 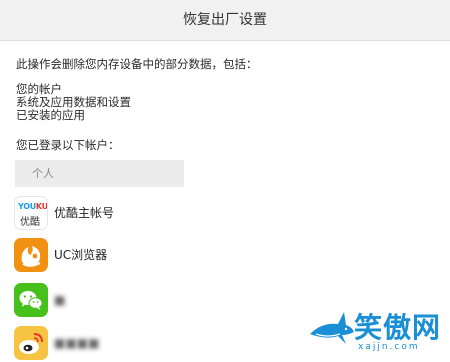 What do you see at coordinates (164, 255) in the screenshot?
I see `account-item-uc-browser: UC浏览器` at bounding box center [164, 255].